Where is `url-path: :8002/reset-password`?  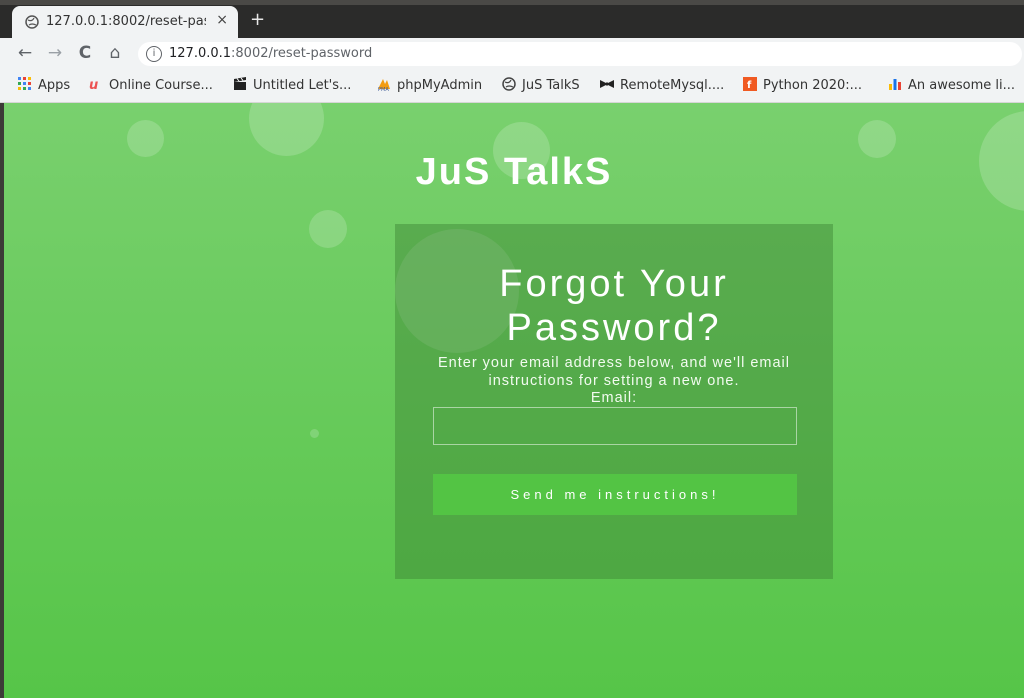
url-path: :8002/reset-password is located at coordinates (302, 53).